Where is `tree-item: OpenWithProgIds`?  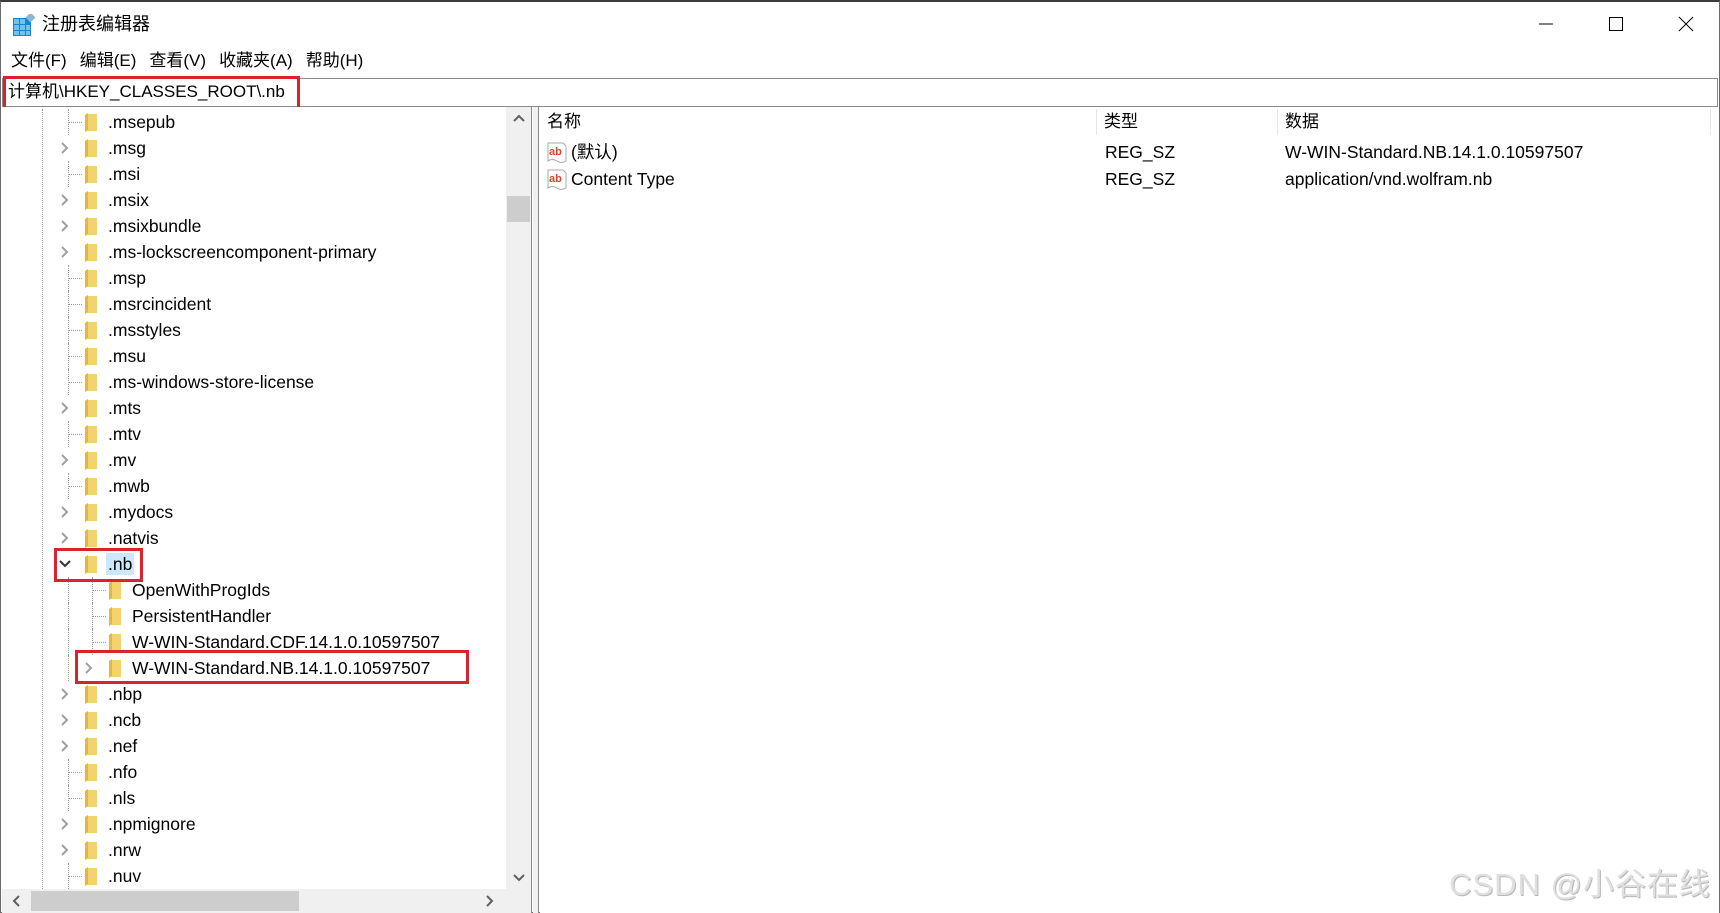 tree-item: OpenWithProgIds is located at coordinates (254, 590).